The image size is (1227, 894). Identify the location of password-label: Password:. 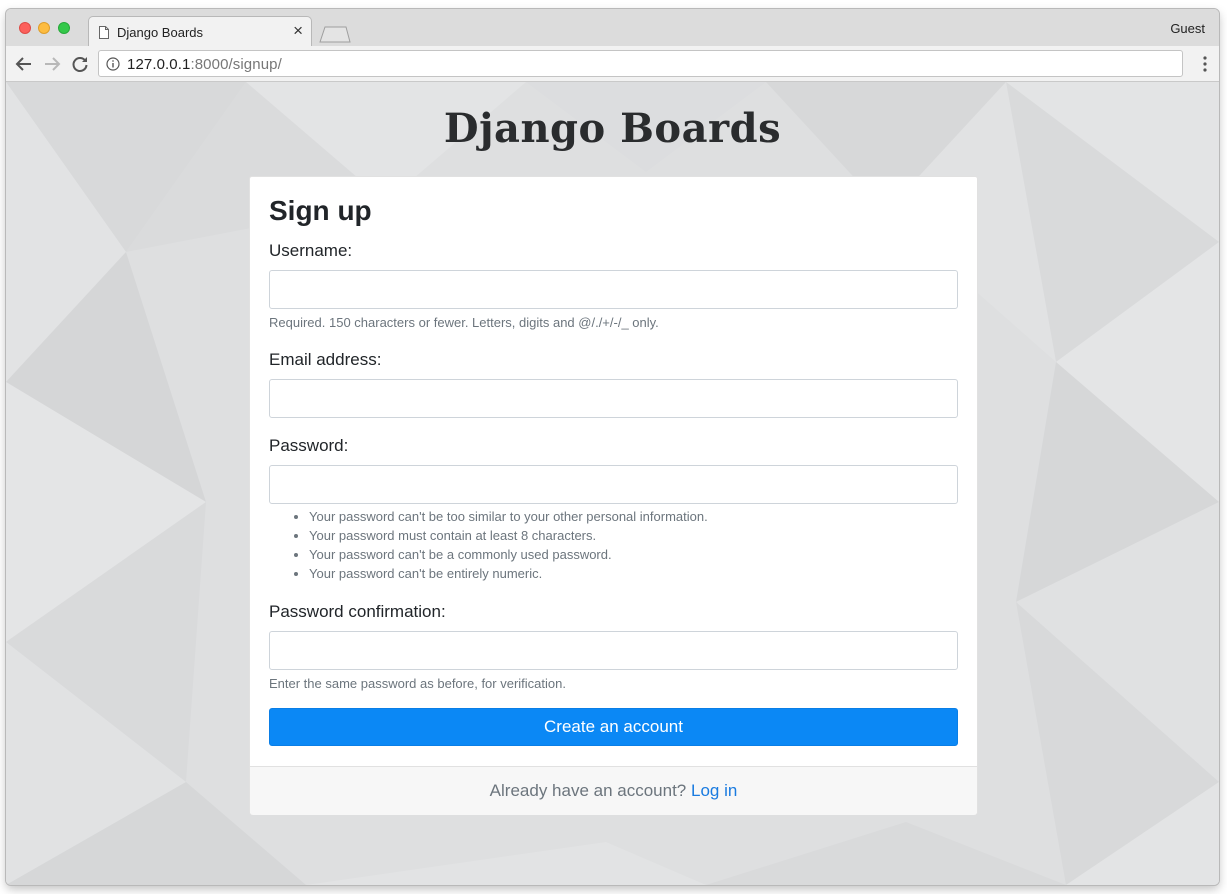
(309, 445).